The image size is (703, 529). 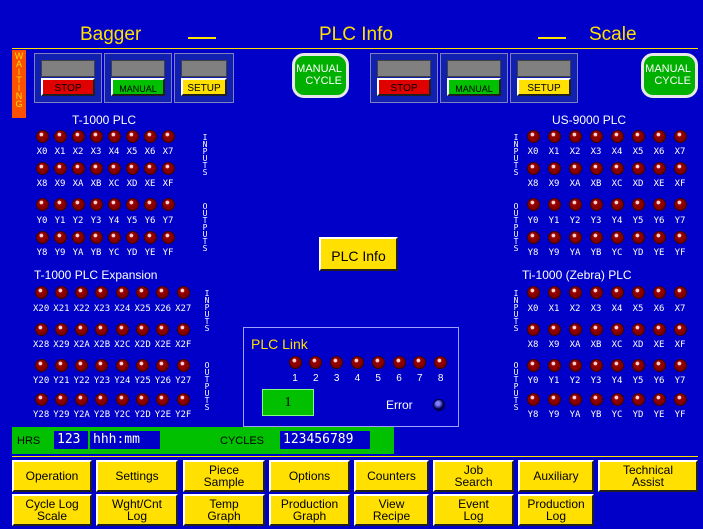 I want to click on bagger-stop-button: STOP, so click(x=68, y=87).